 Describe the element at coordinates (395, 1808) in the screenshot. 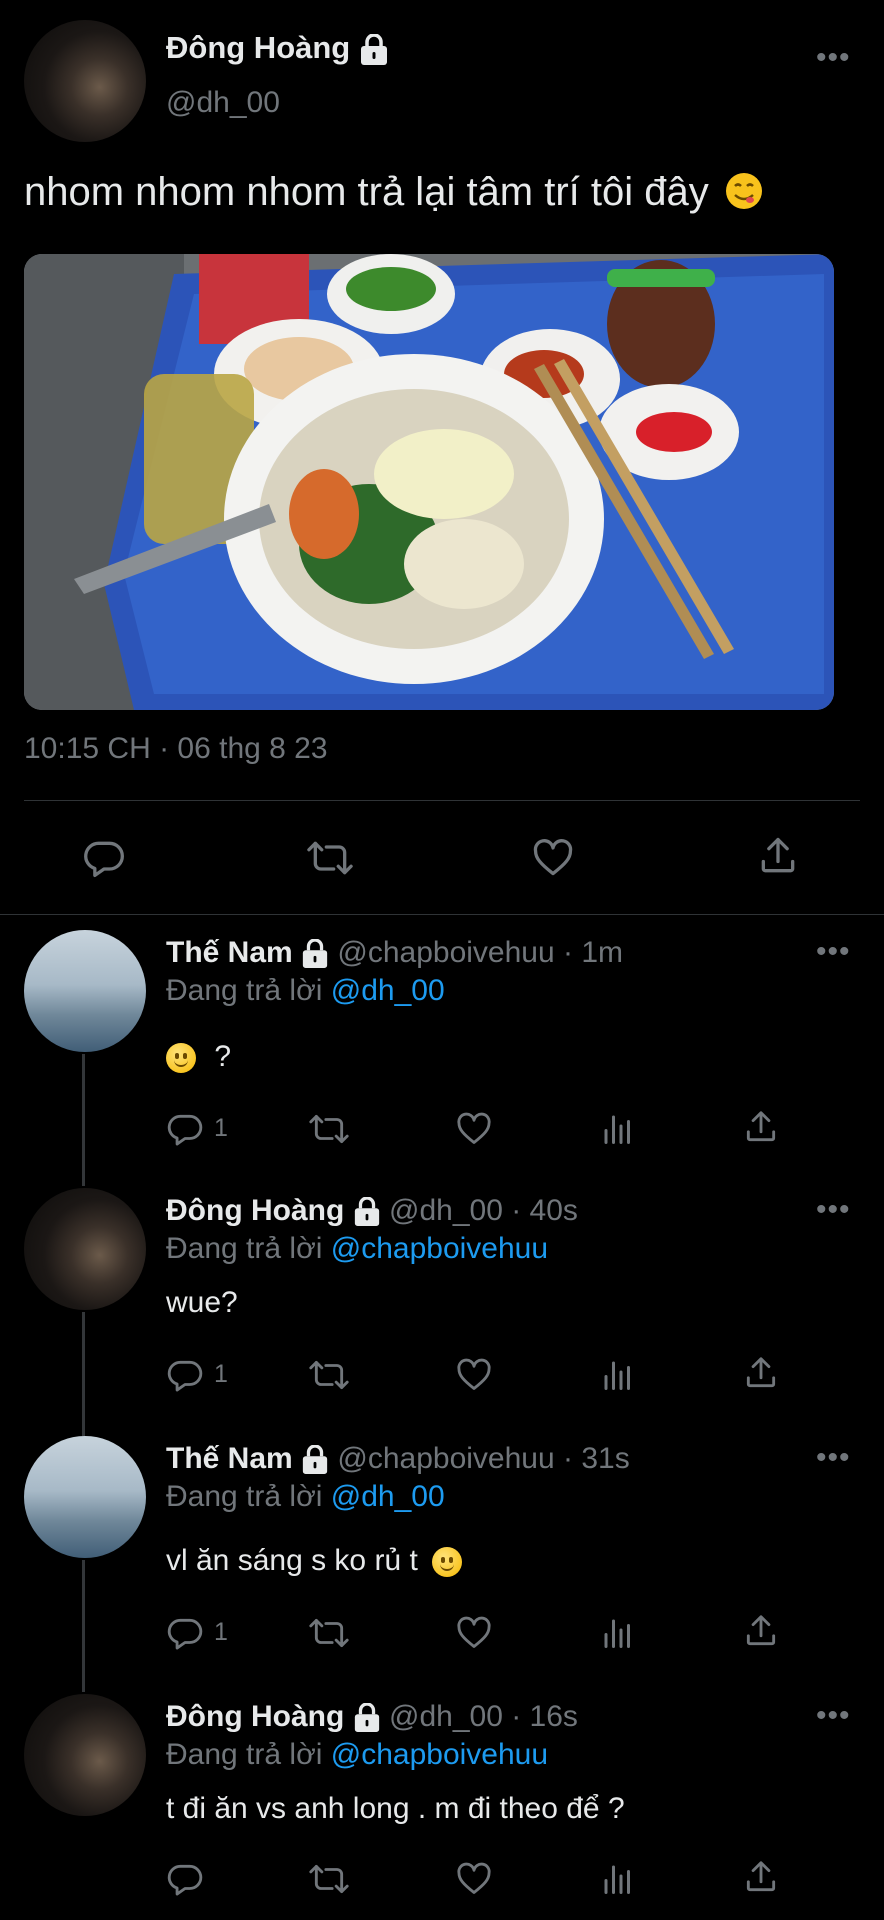

I see `reply-text: t đi ăn vs anh long . m đi theo để ?` at that location.